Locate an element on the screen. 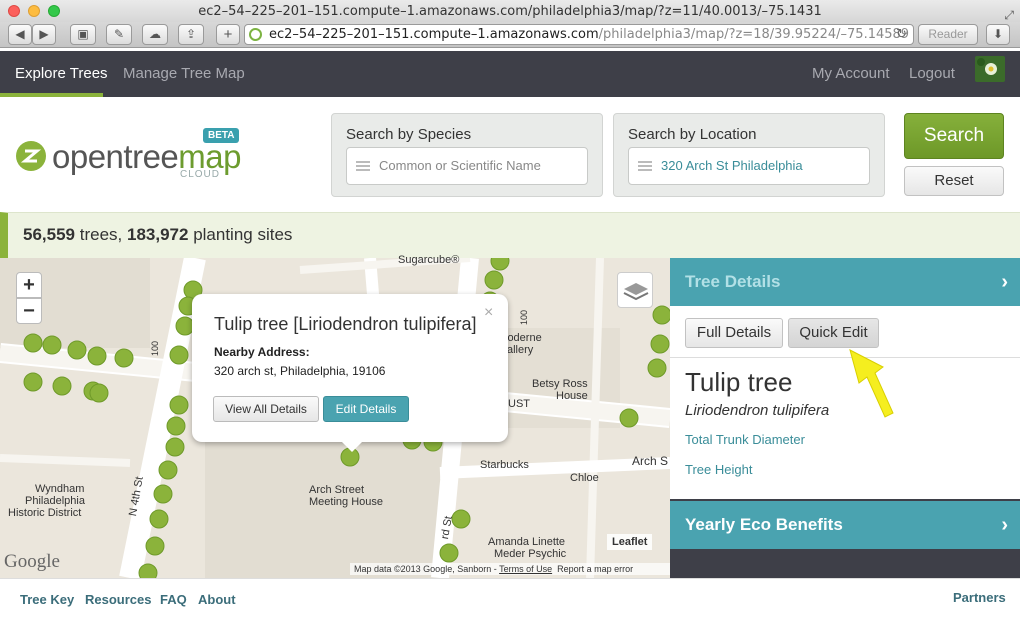 This screenshot has height=618, width=1020. species-search-placeholder: Common or Scientific Name is located at coordinates (460, 165).